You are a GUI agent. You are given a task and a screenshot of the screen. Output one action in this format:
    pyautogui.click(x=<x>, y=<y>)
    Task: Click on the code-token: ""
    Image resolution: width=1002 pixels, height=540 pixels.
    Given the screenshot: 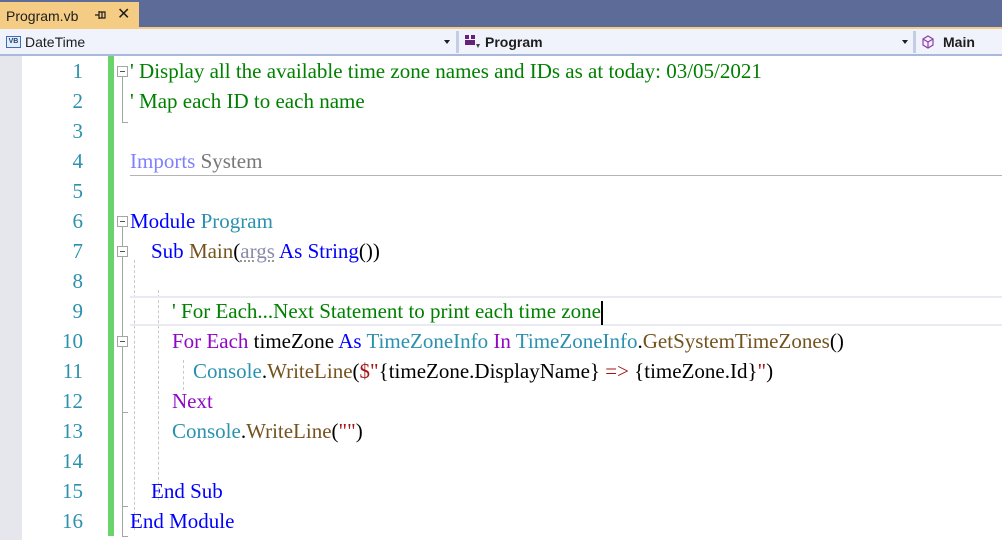 What is the action you would take?
    pyautogui.click(x=347, y=431)
    